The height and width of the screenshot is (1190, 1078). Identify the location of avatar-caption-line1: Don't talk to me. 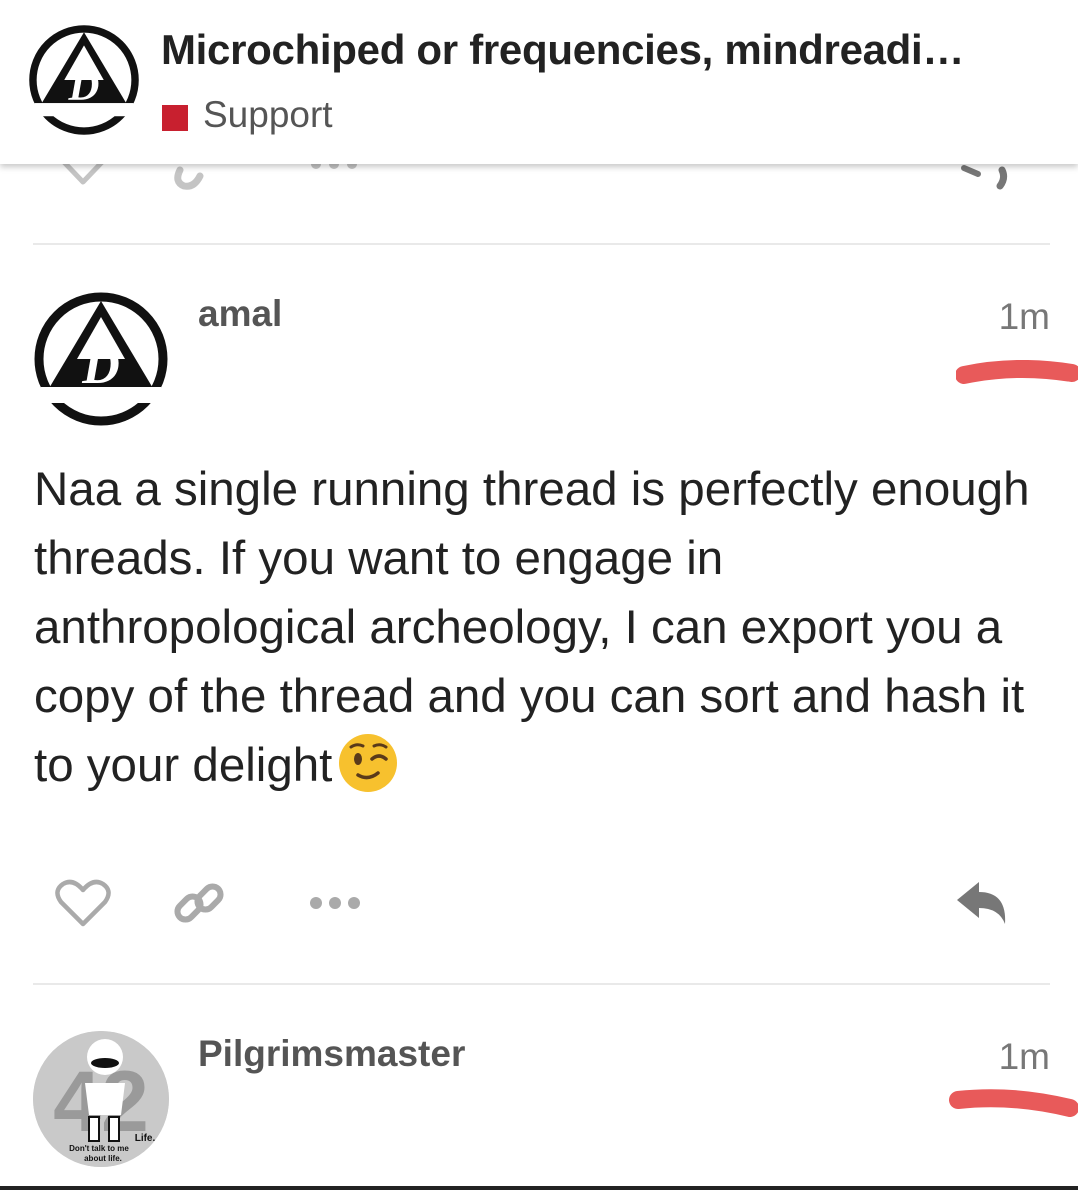
(99, 1148).